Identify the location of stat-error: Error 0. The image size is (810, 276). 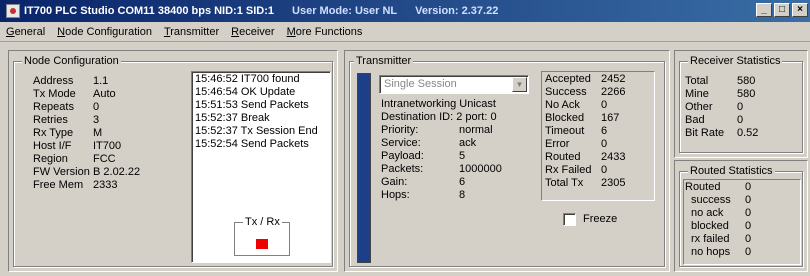
(576, 144).